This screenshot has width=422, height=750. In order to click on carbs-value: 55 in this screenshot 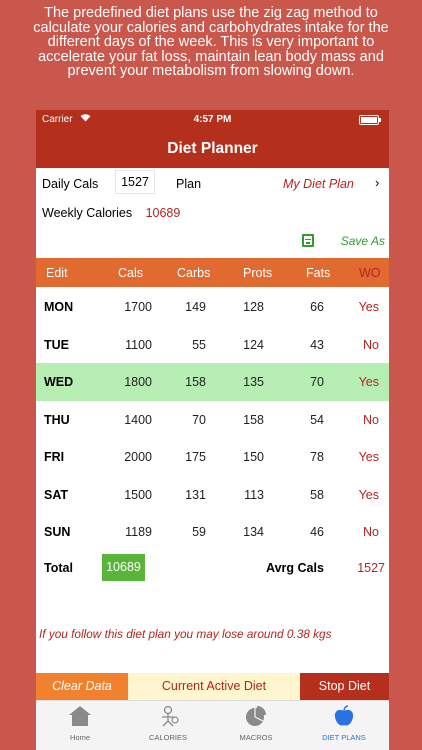, I will do `click(199, 344)`.